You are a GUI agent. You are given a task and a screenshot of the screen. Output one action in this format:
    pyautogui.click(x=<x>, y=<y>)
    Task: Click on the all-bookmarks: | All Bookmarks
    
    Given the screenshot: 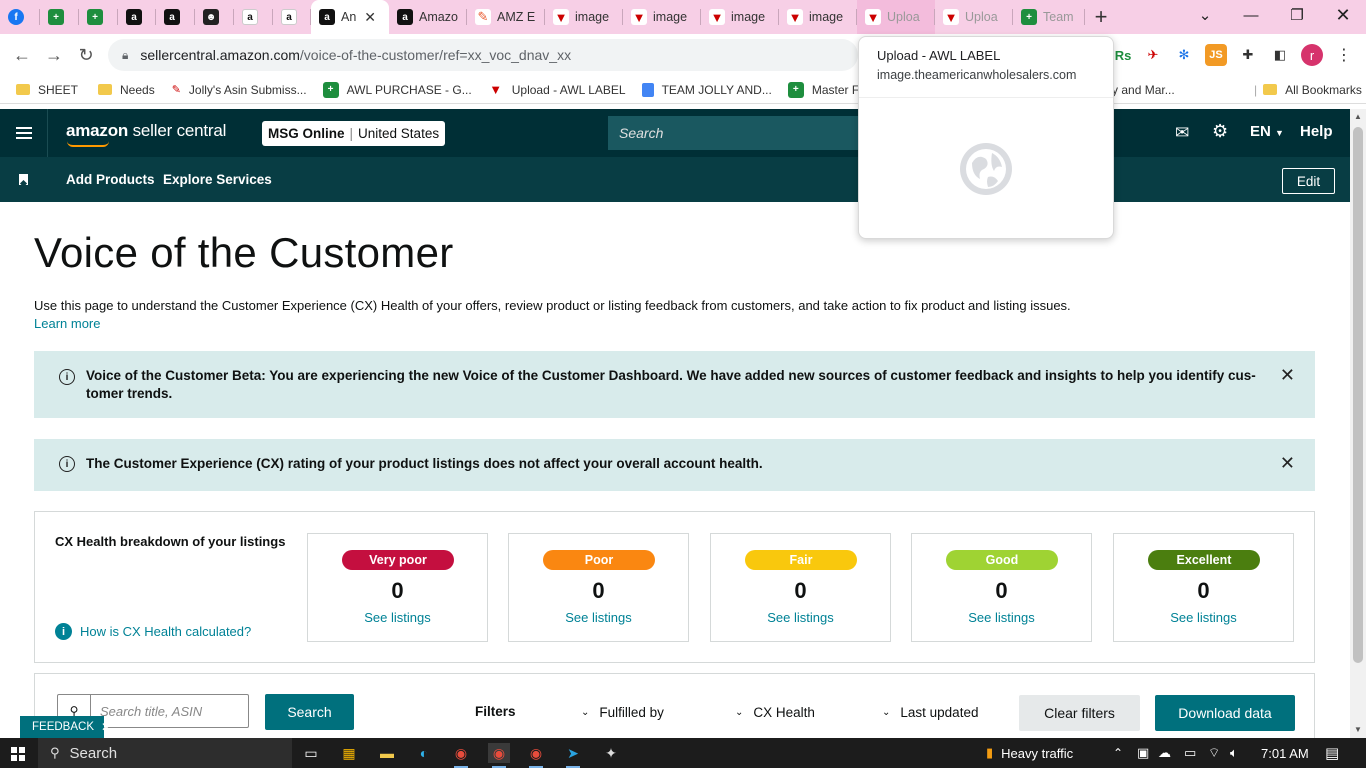 What is the action you would take?
    pyautogui.click(x=1308, y=90)
    